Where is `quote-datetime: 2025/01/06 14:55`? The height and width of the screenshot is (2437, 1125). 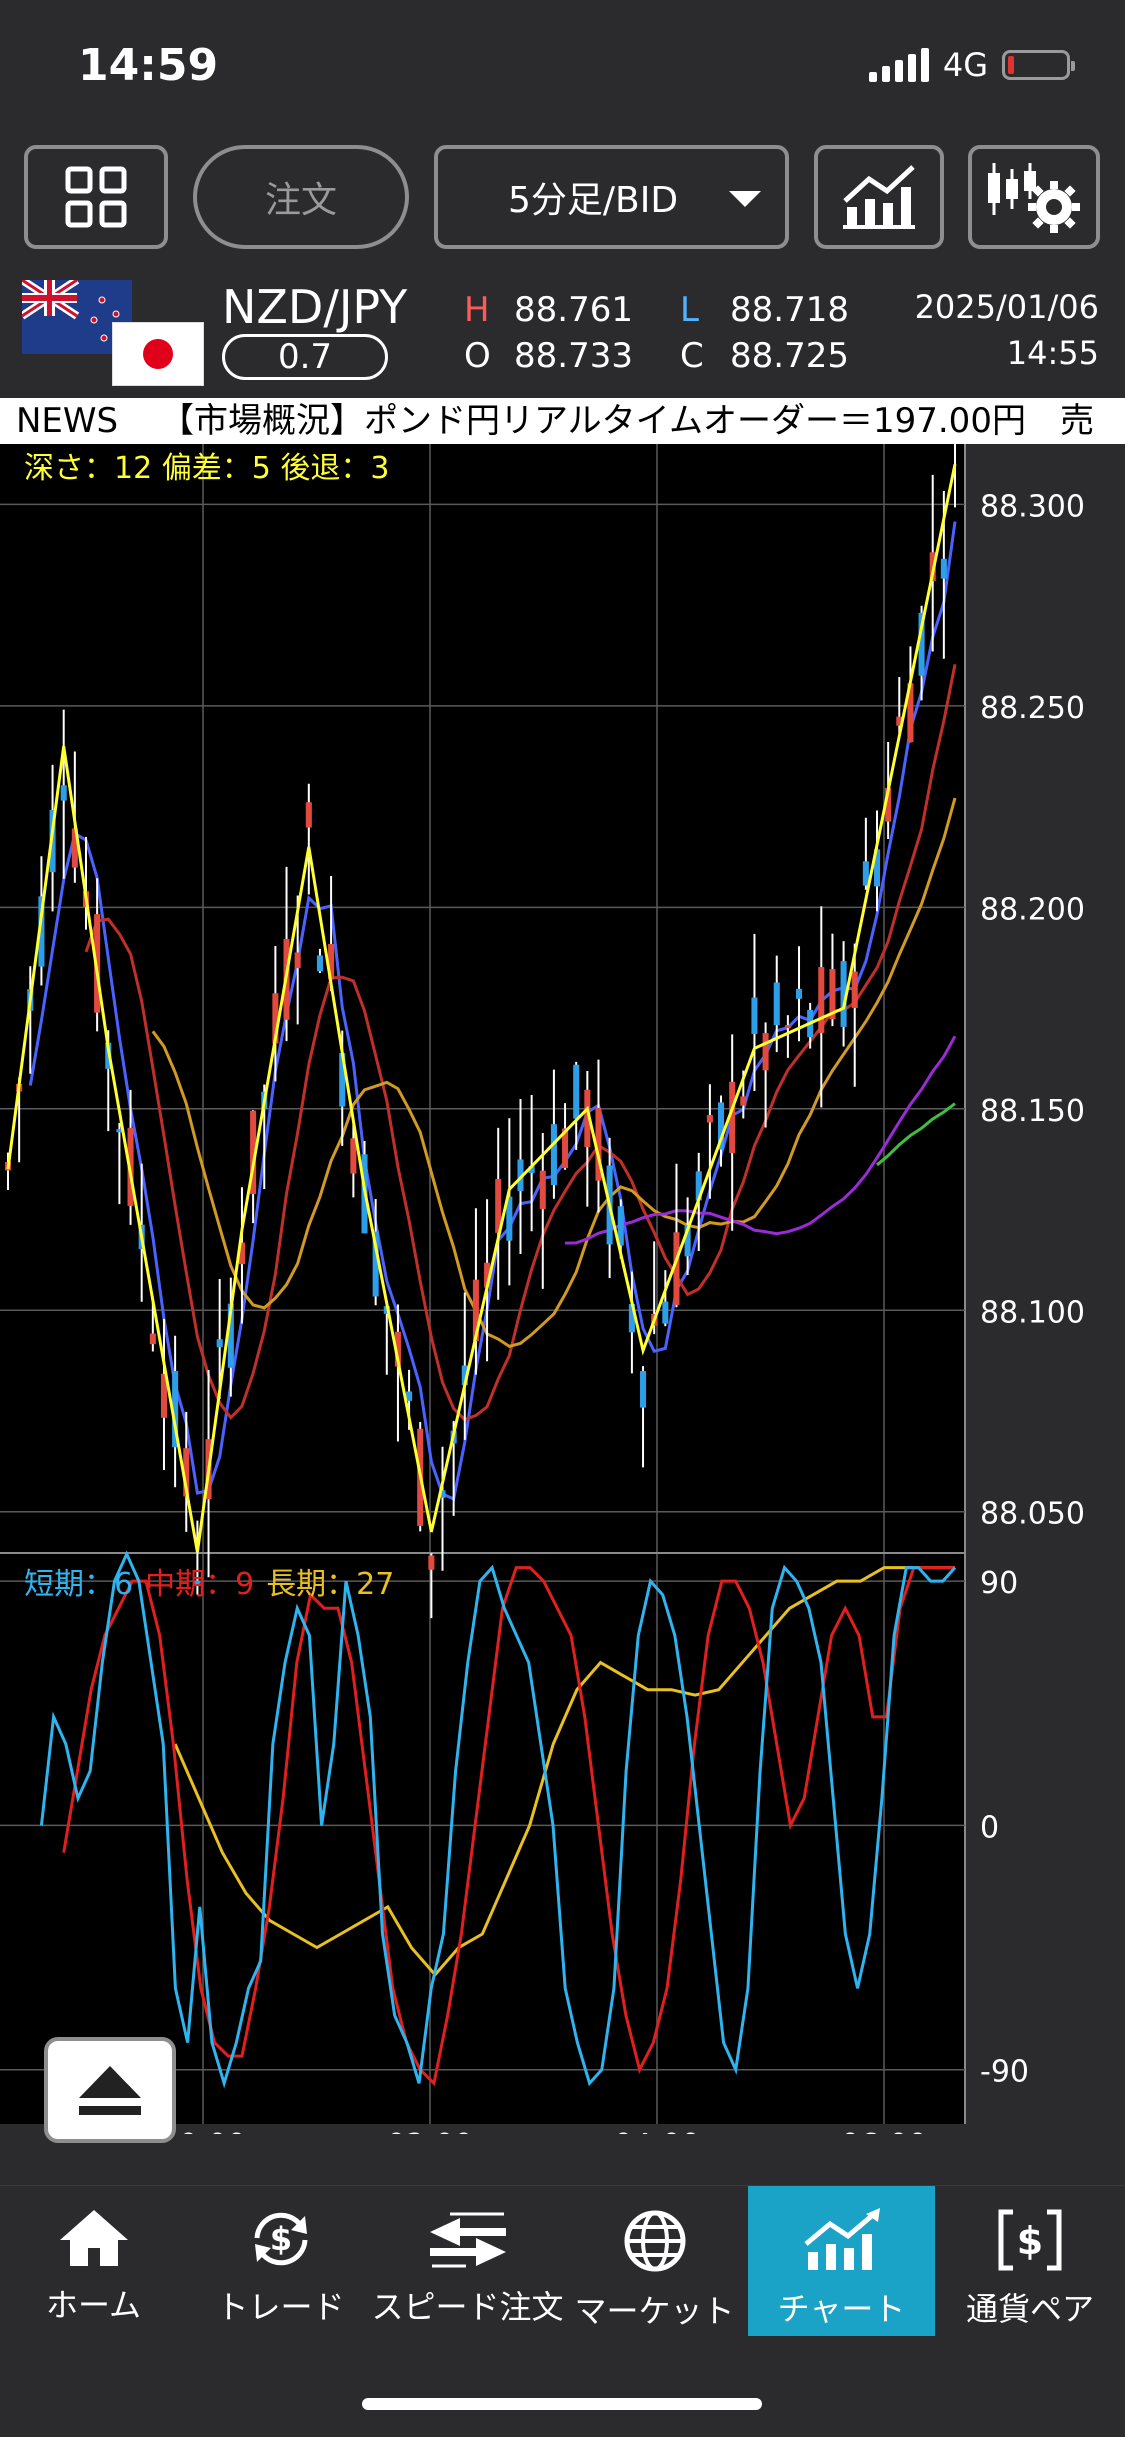 quote-datetime: 2025/01/06 14:55 is located at coordinates (1007, 330).